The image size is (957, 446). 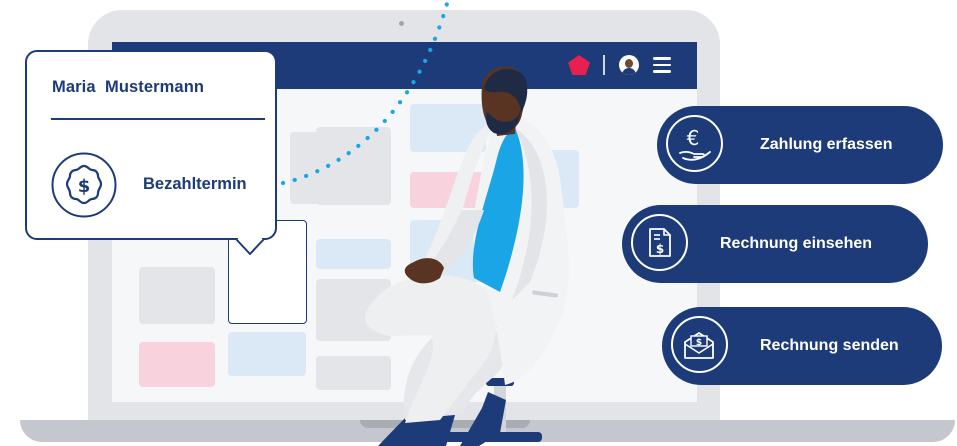 I want to click on hamburger-menu-icon, so click(x=662, y=65).